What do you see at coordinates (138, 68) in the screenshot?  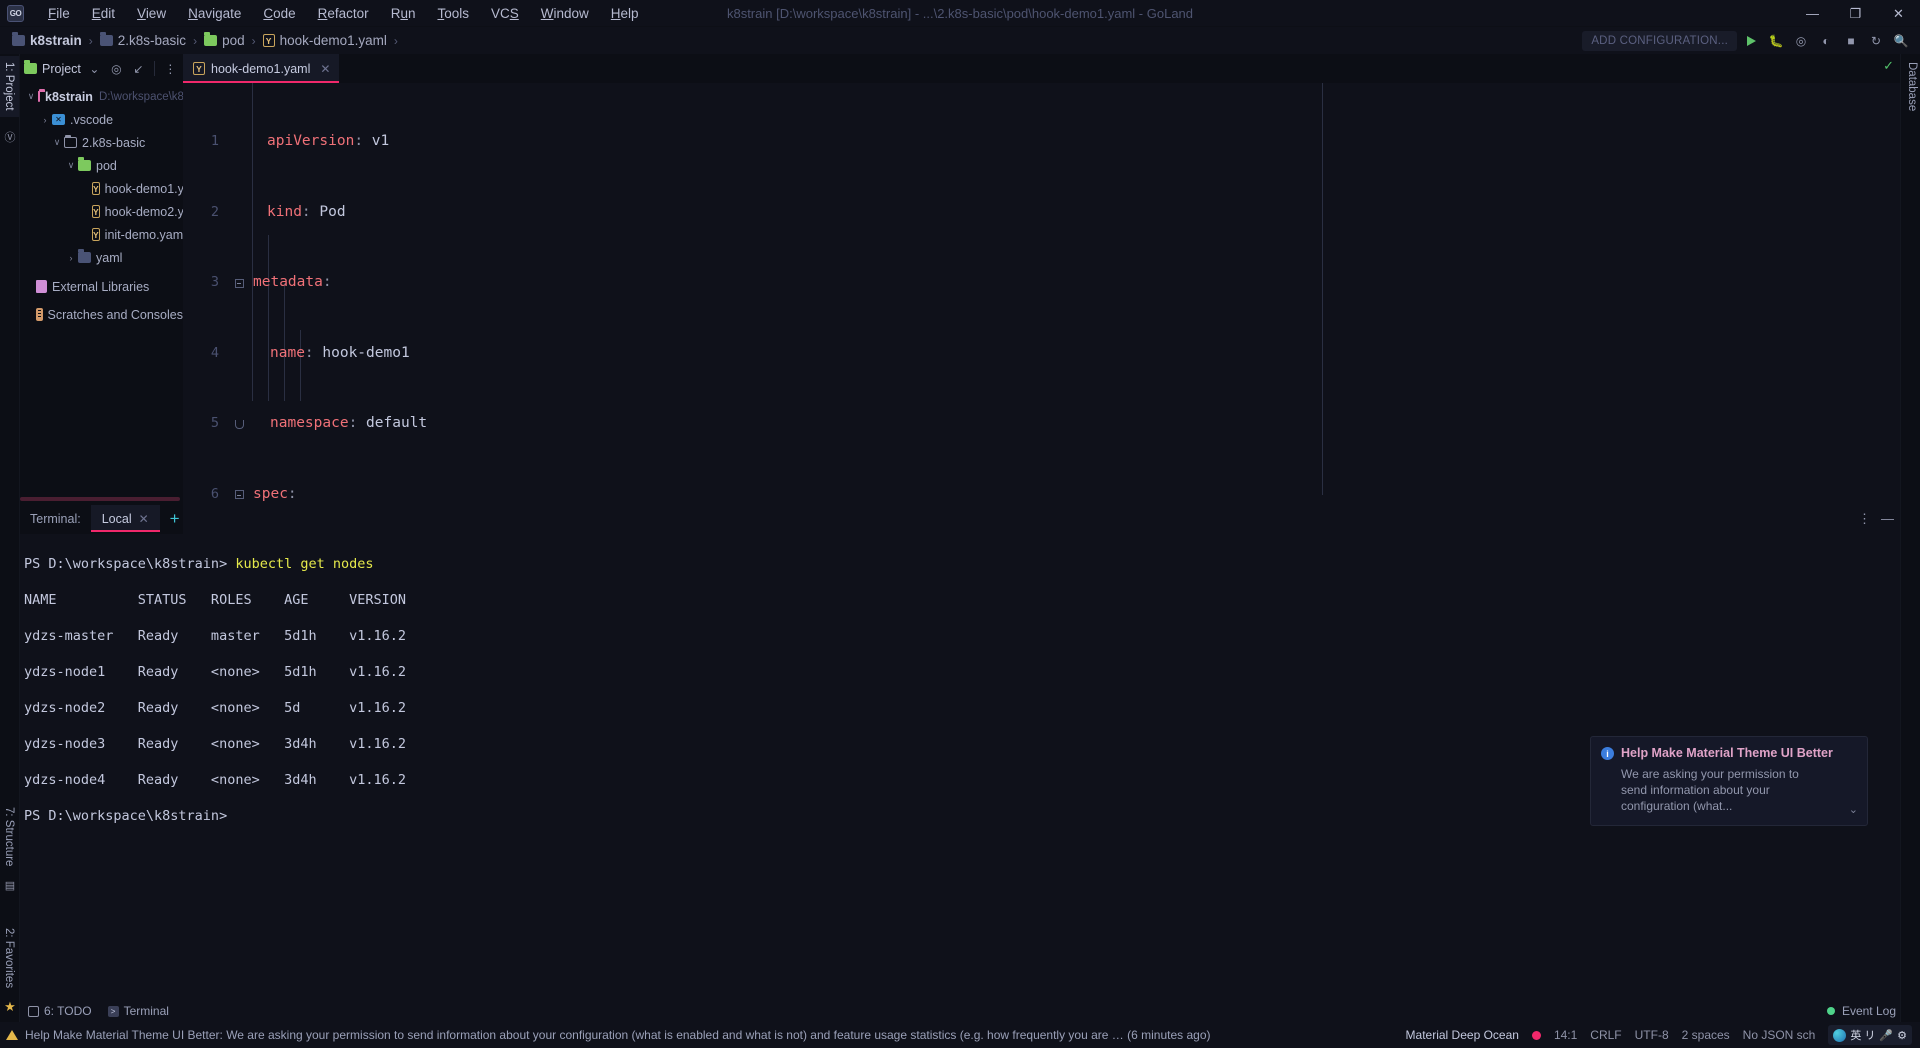 I see `collapse-all-icon: ↙` at bounding box center [138, 68].